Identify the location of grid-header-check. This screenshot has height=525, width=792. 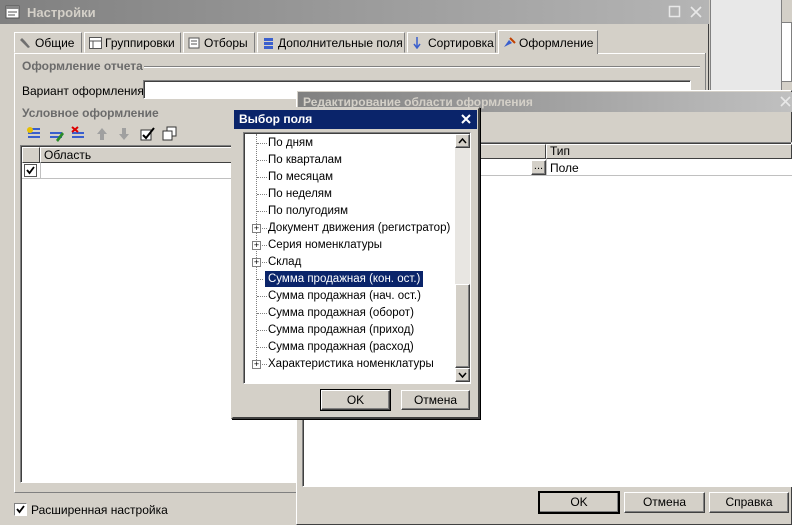
(31, 155).